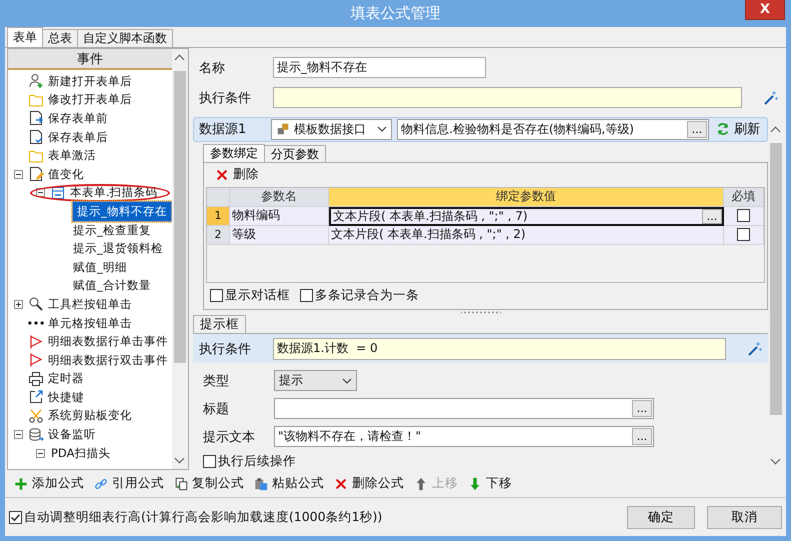  What do you see at coordinates (72, 434) in the screenshot?
I see `tree-item: 设备监听` at bounding box center [72, 434].